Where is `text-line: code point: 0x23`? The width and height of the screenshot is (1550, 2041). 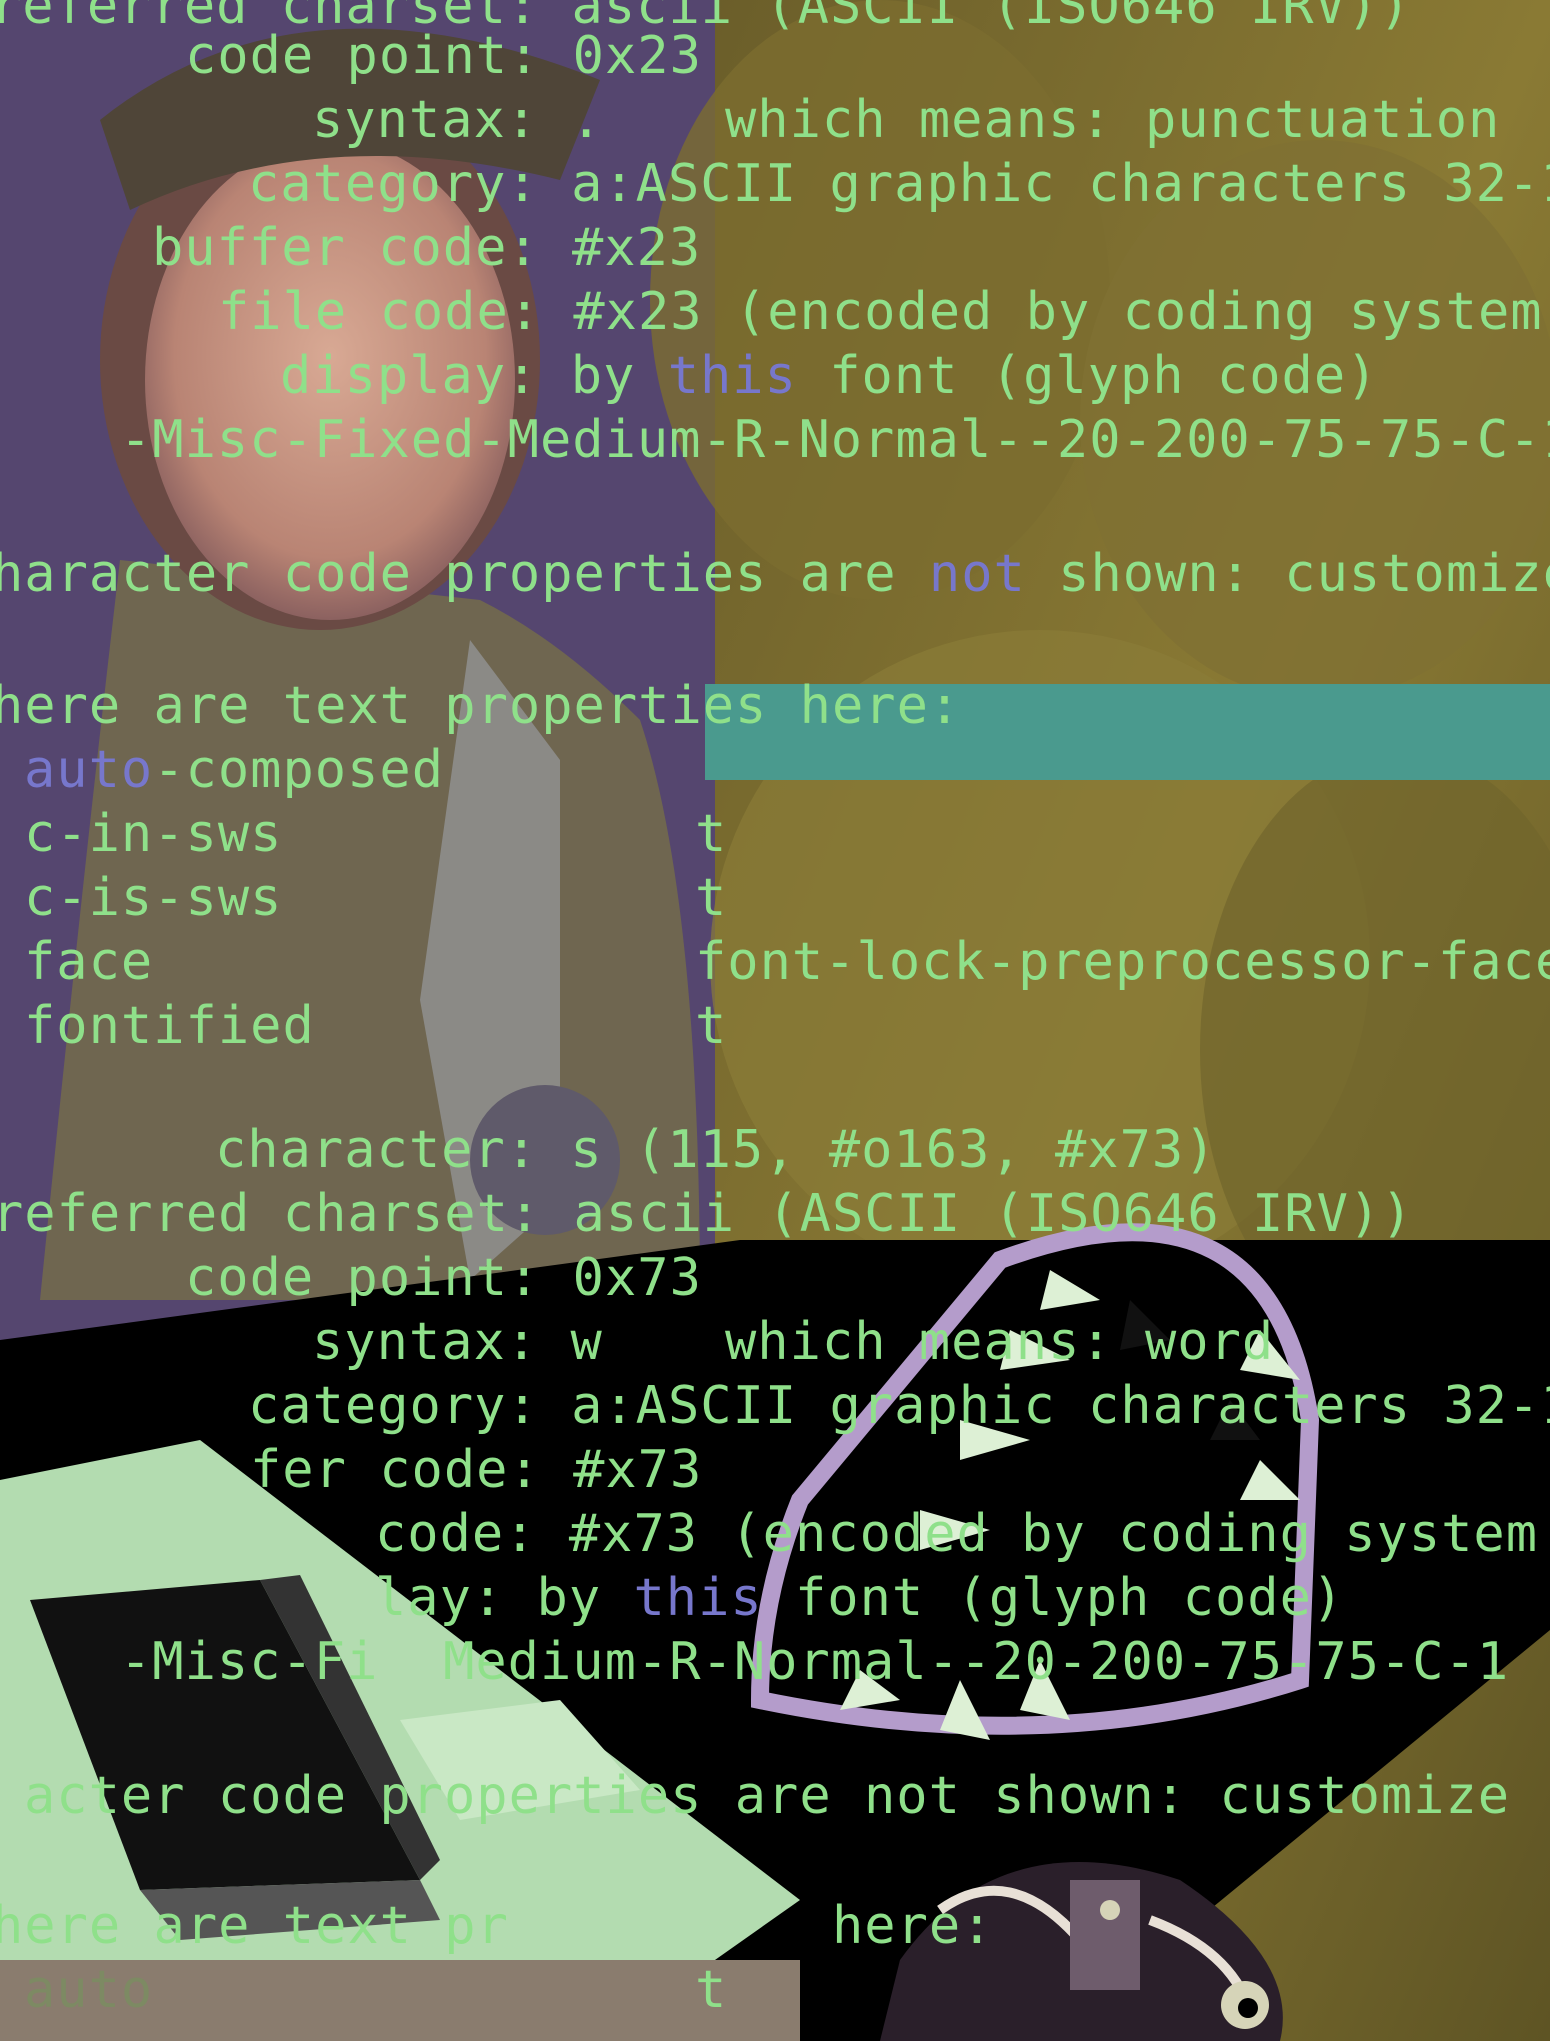 text-line: code point: 0x23 is located at coordinates (443, 56).